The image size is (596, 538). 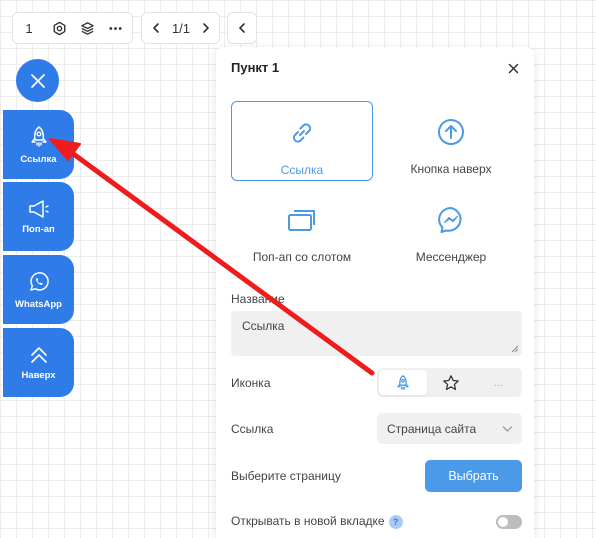 What do you see at coordinates (258, 299) in the screenshot?
I see `name-label: Название` at bounding box center [258, 299].